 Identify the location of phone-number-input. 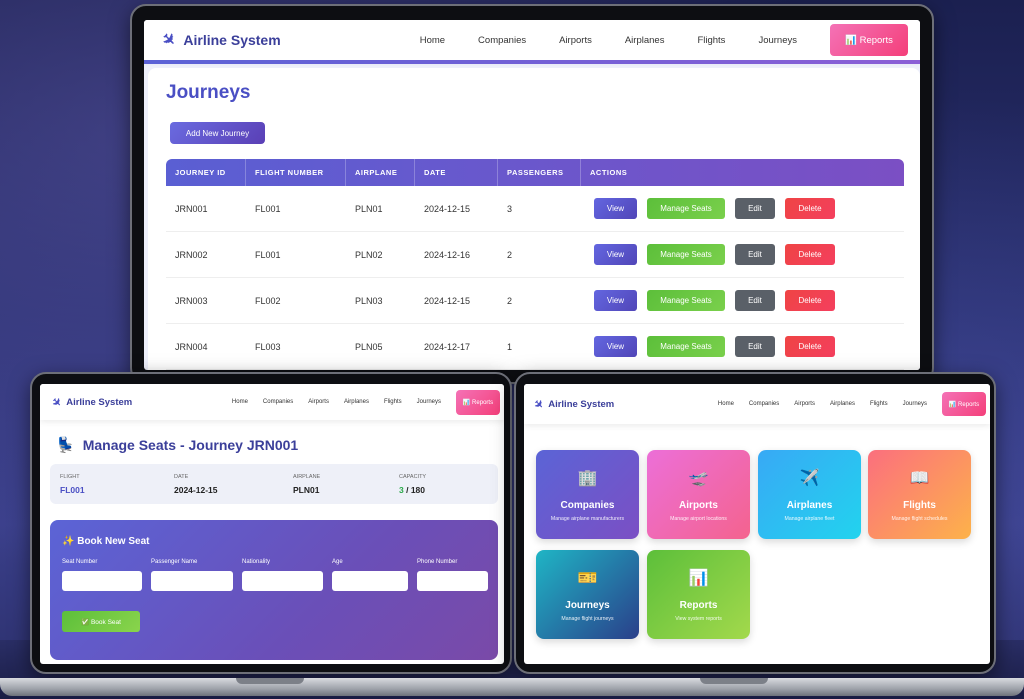
(452, 581).